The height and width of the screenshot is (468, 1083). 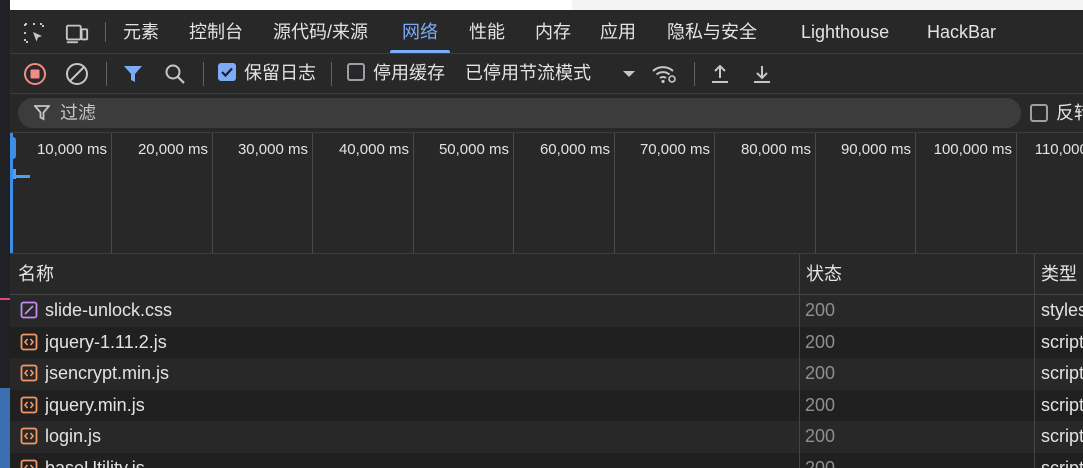 I want to click on tab-network: 网络, so click(x=420, y=31).